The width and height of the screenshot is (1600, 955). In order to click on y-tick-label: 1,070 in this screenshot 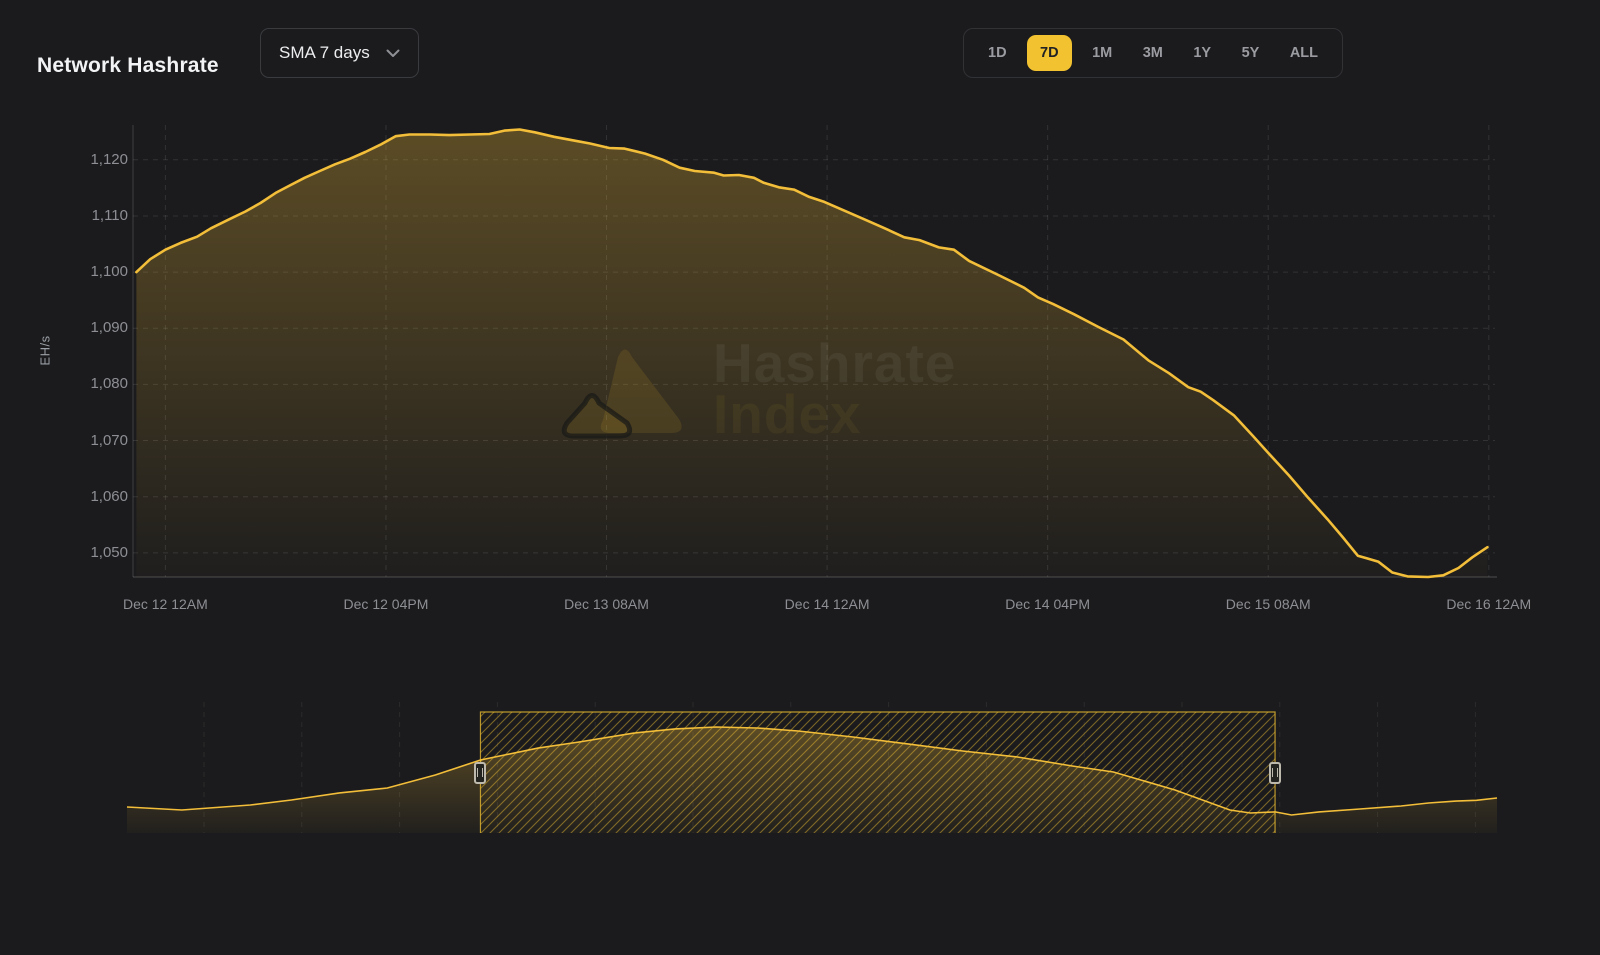, I will do `click(109, 440)`.